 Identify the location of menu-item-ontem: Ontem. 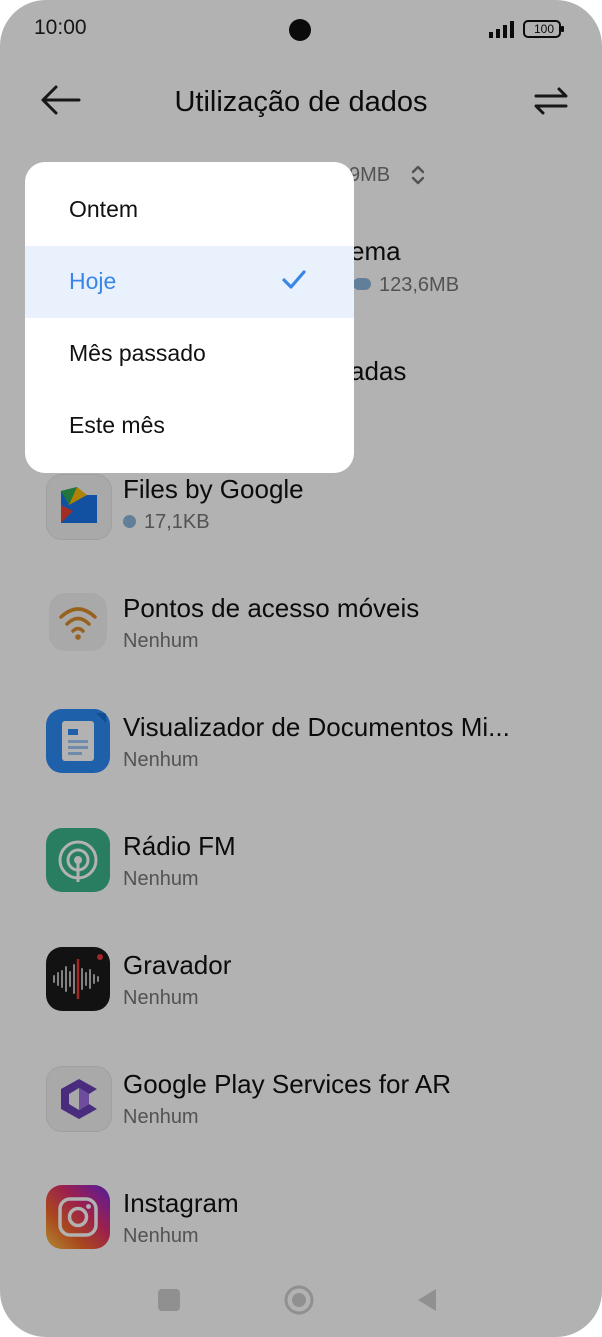
(189, 210).